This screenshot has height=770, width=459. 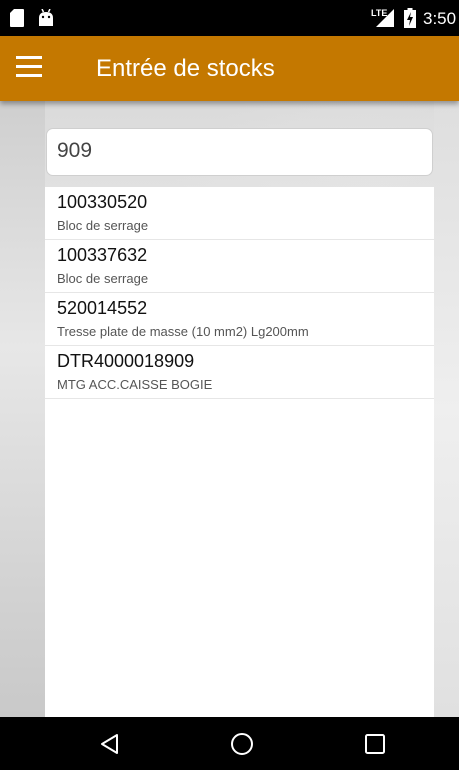 What do you see at coordinates (46, 17) in the screenshot?
I see `android-debug-icon` at bounding box center [46, 17].